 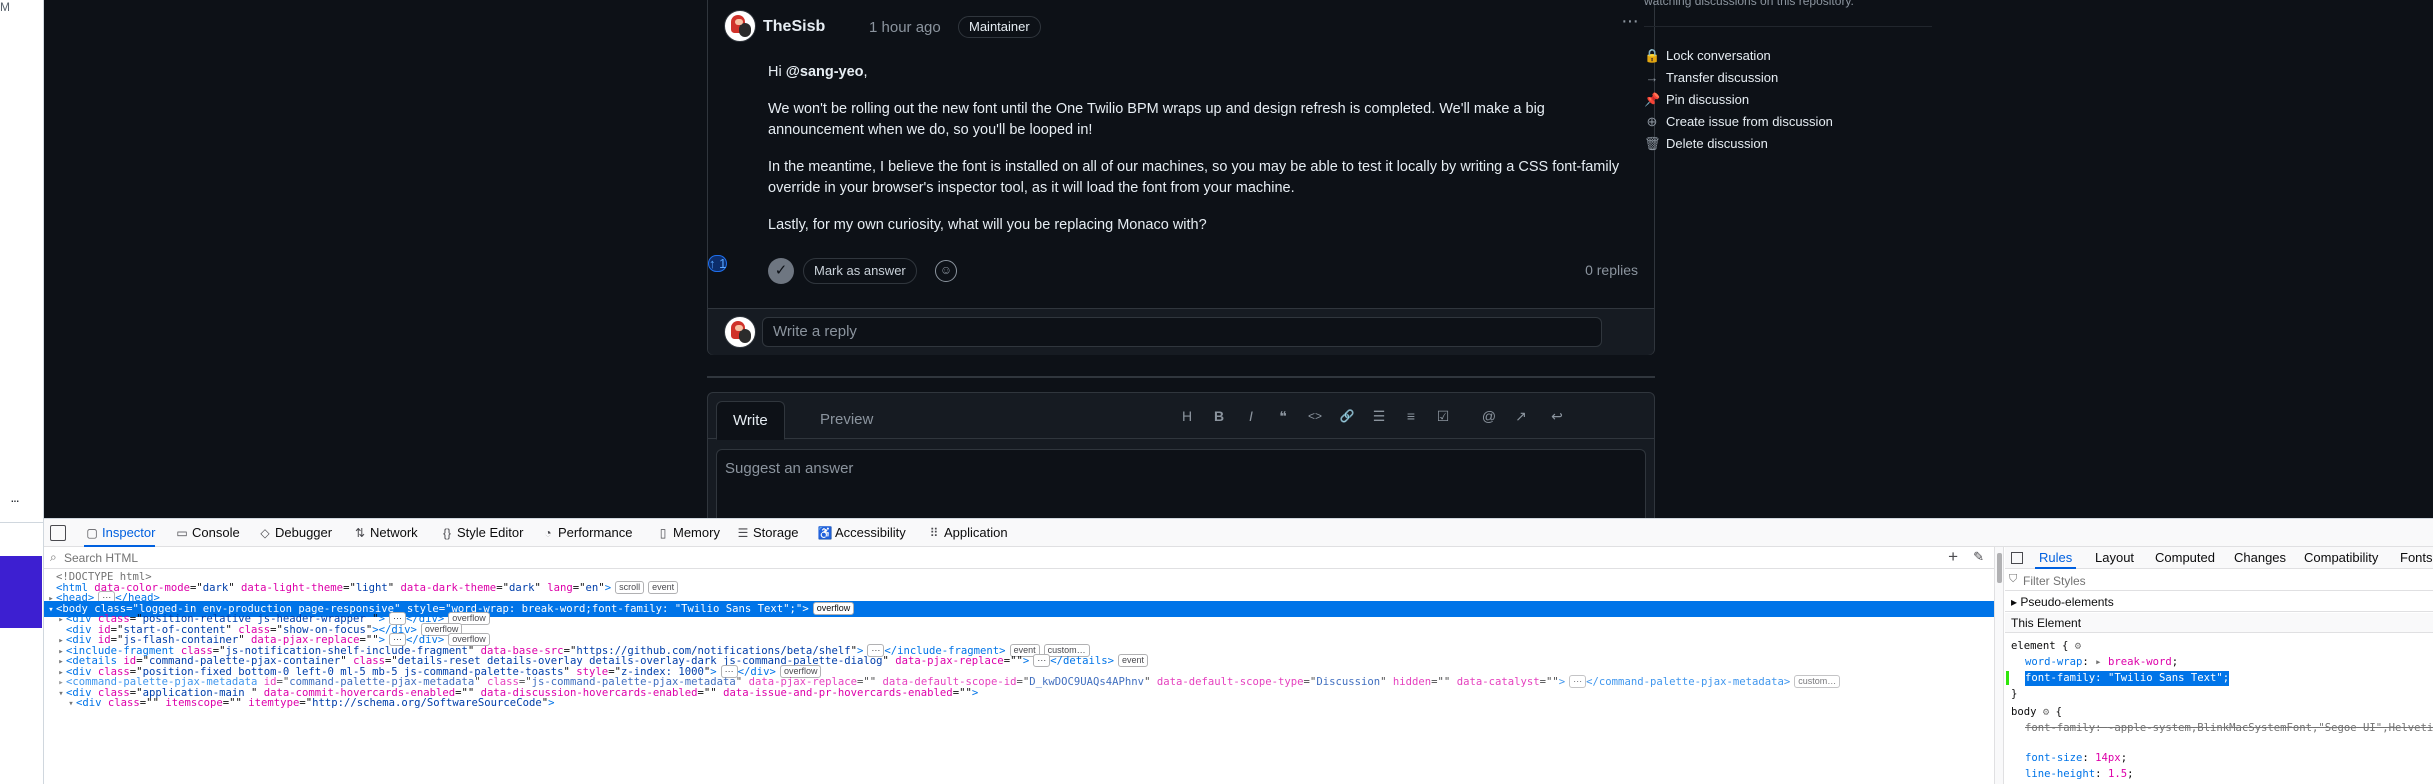 I want to click on transfer-discussion-link: → Transfer discussion, so click(x=1711, y=78).